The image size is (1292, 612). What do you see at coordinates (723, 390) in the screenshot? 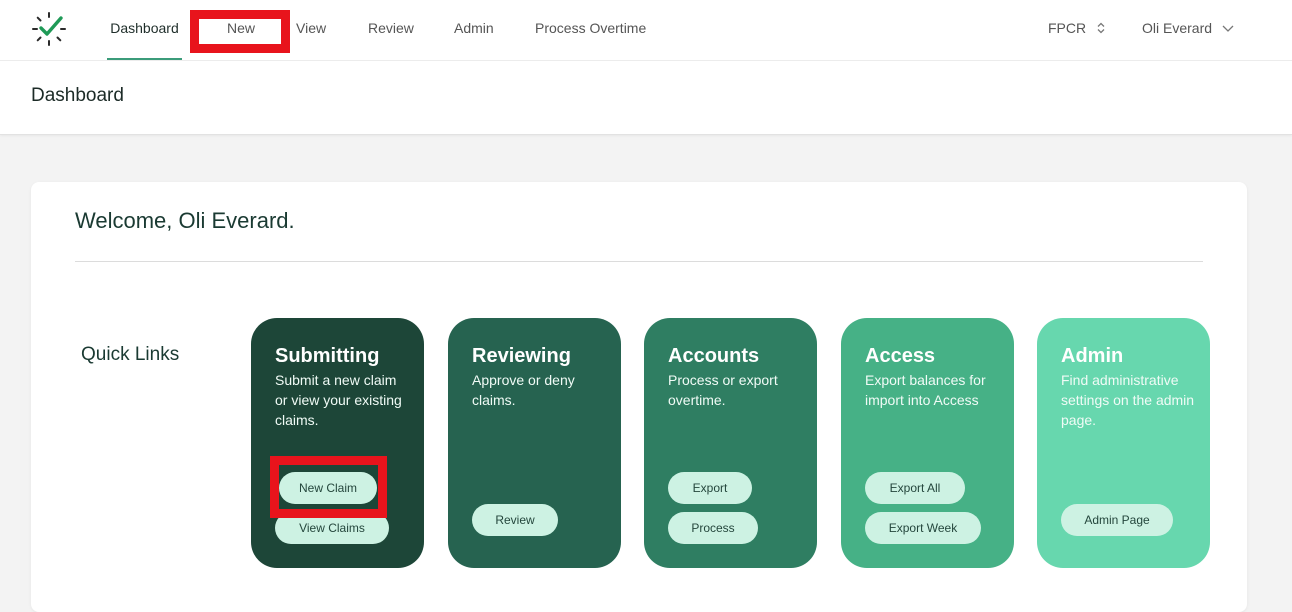
I see `tile-description: Process or export overtime.` at bounding box center [723, 390].